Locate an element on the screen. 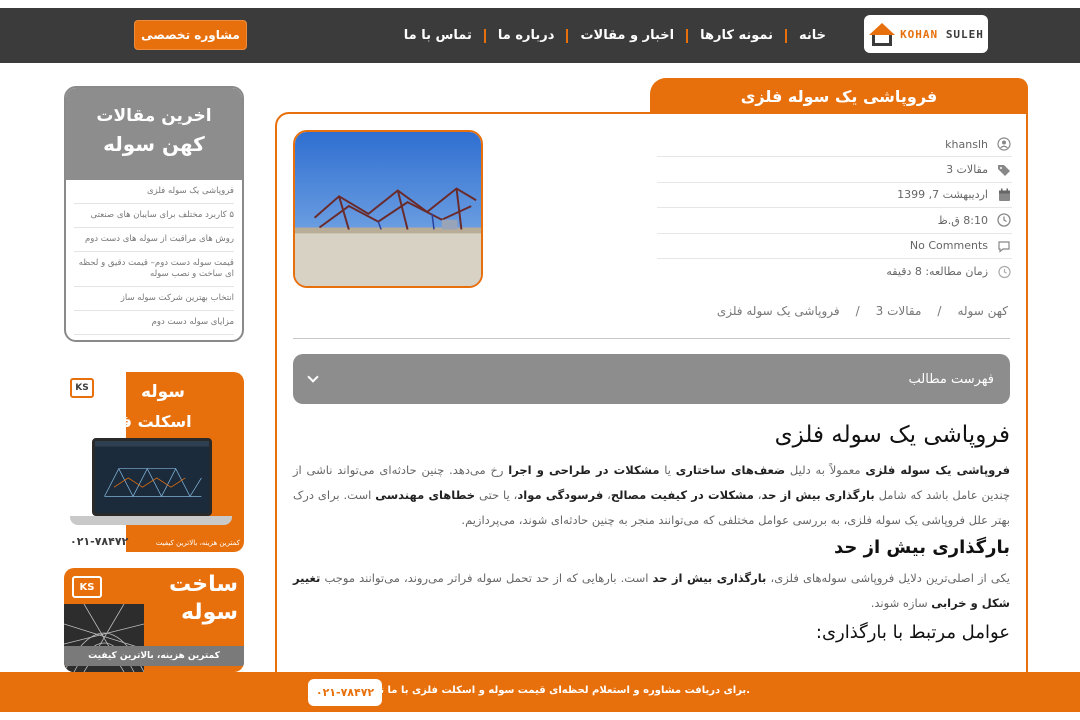 This screenshot has width=1080, height=720. comments-count: No Comments is located at coordinates (948, 246).